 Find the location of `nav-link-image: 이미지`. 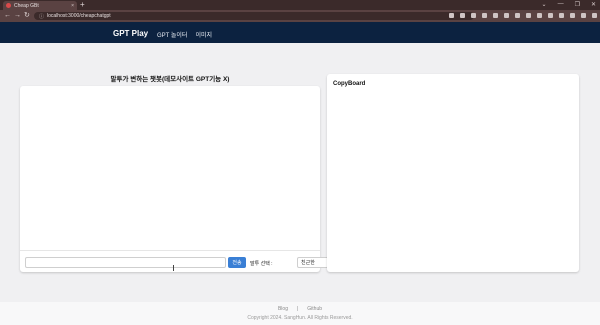

nav-link-image: 이미지 is located at coordinates (203, 34).